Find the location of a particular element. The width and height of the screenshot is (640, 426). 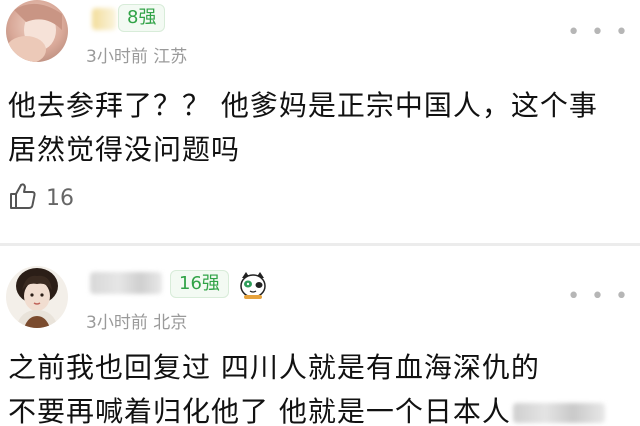

comment-line: 他去参拜了？？ 他爹妈是正宗中国人，这个事 is located at coordinates (303, 105).